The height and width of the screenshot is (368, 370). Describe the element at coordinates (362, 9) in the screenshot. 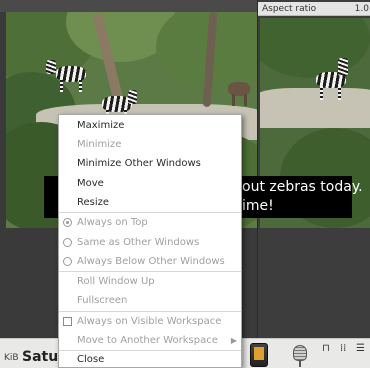

I see `aspect-ratio-value: 1.0` at that location.